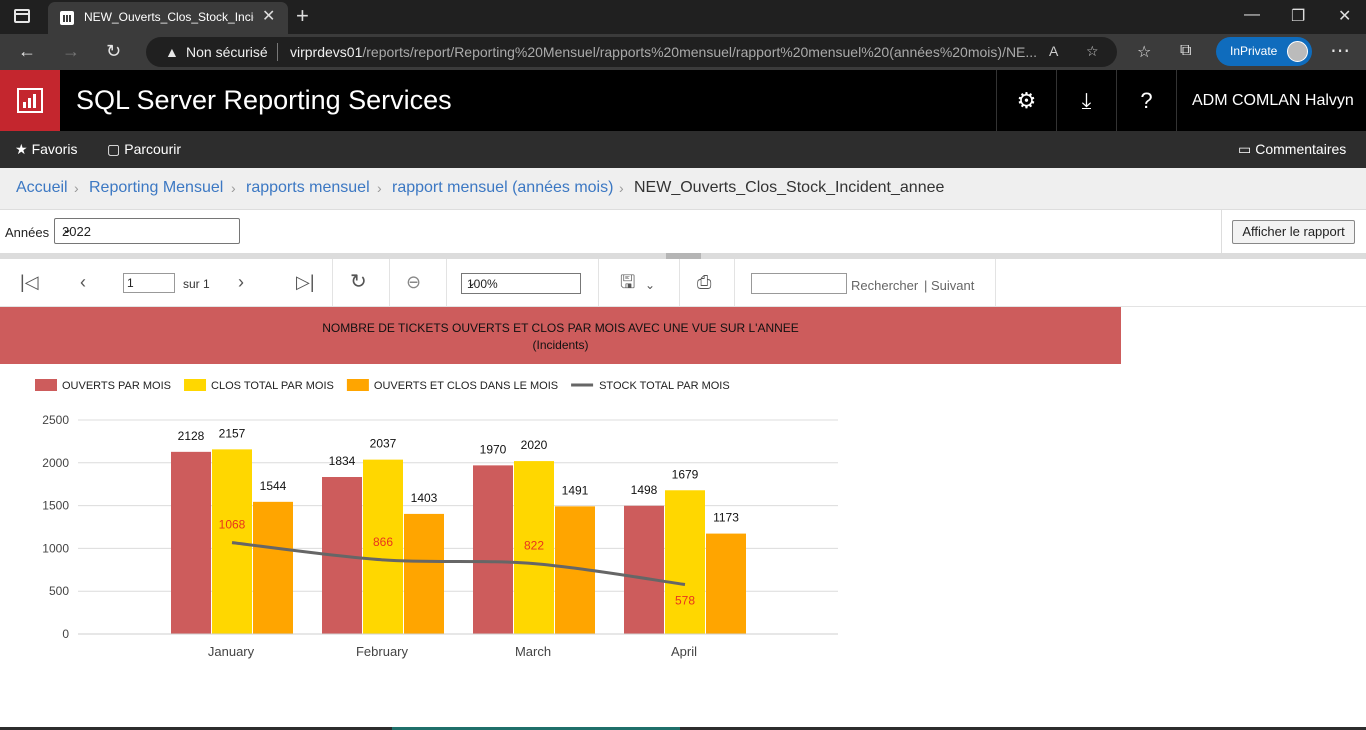  I want to click on breadcrumb-rapport-mensuel: rapport mensuel (années mois), so click(502, 188).